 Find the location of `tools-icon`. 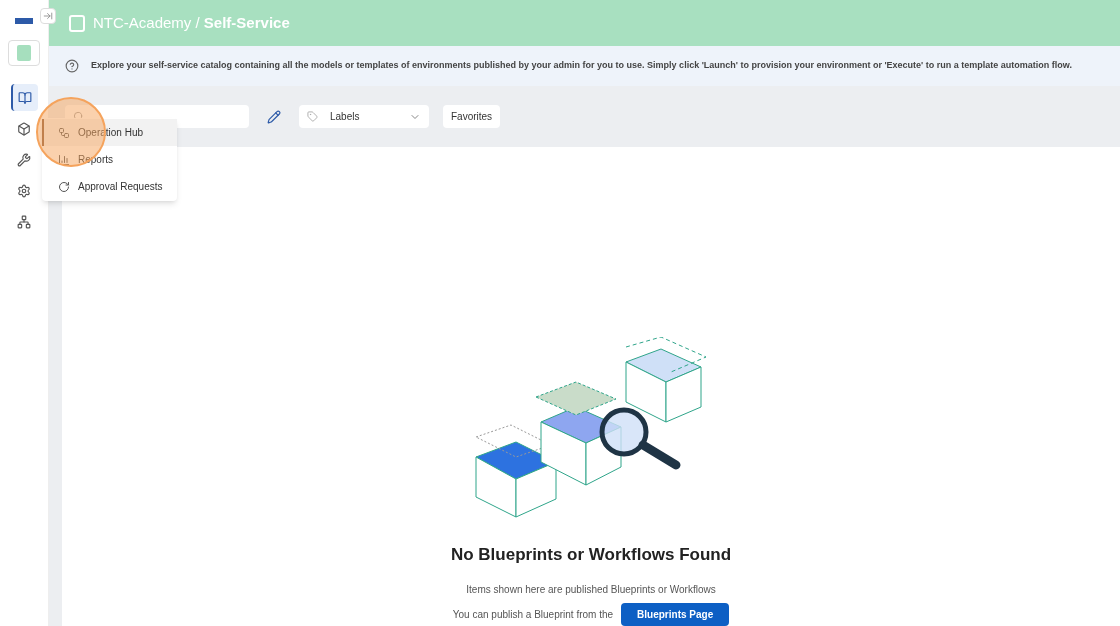

tools-icon is located at coordinates (24, 159).